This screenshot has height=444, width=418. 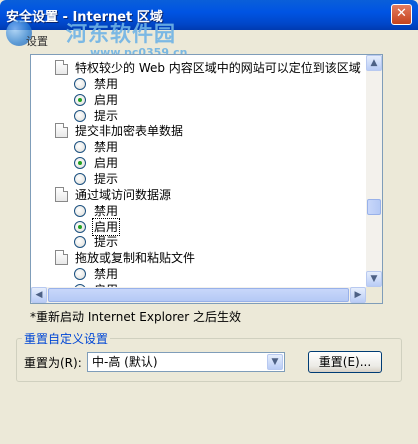 I want to click on chevron-down-icon: ▼, so click(x=275, y=362).